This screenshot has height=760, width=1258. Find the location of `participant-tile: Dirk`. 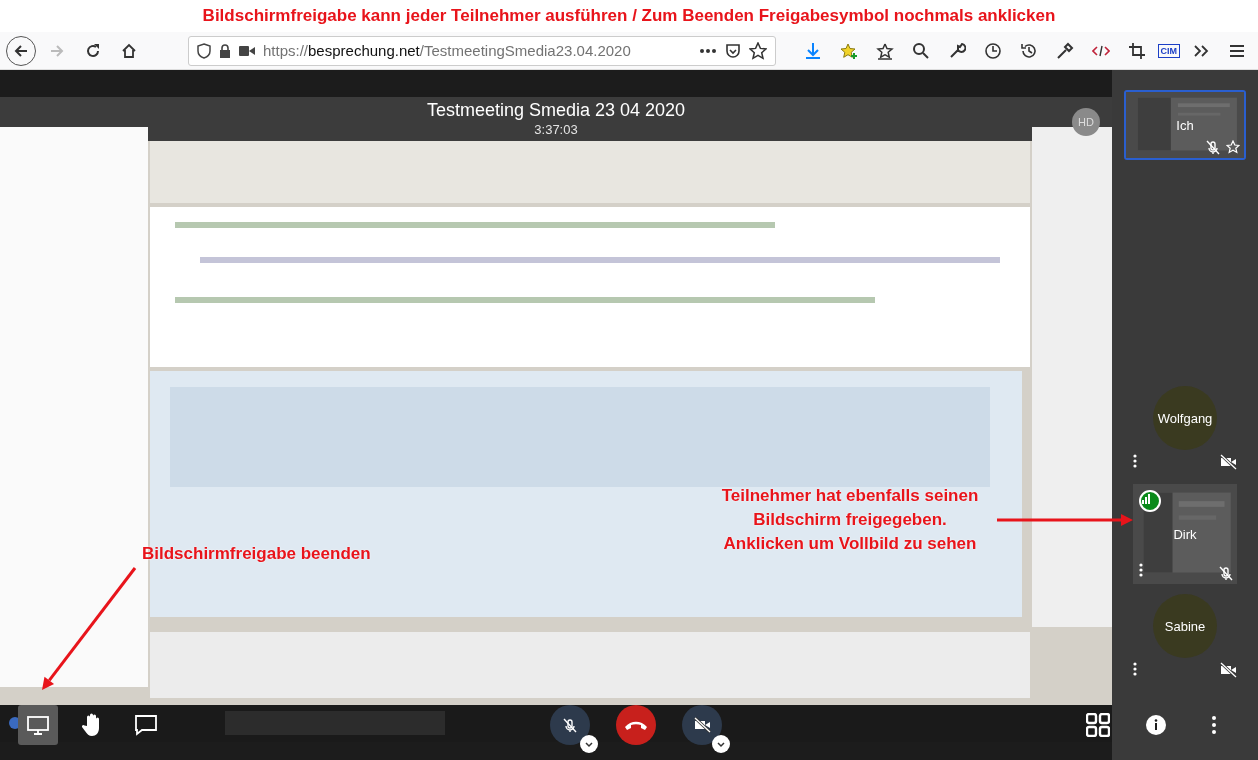

participant-tile: Dirk is located at coordinates (1185, 534).